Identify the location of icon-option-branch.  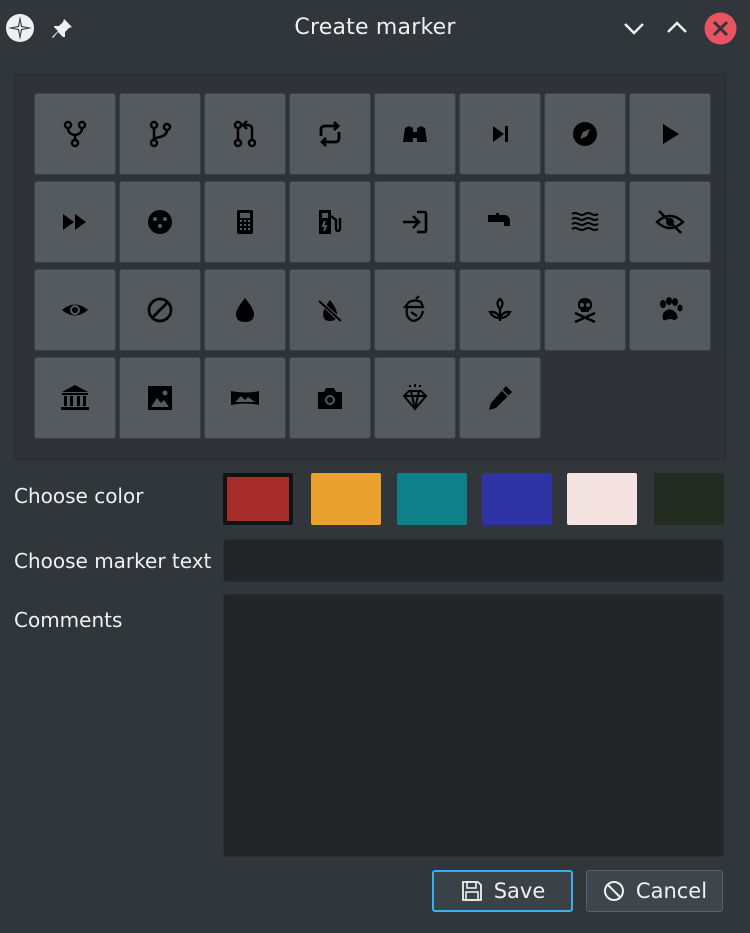
(160, 134).